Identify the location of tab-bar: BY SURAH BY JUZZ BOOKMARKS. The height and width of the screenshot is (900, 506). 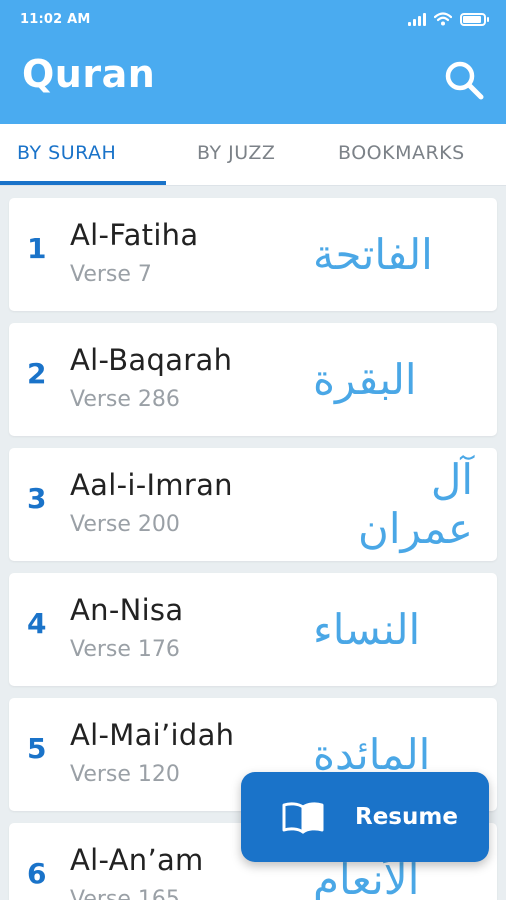
(253, 155).